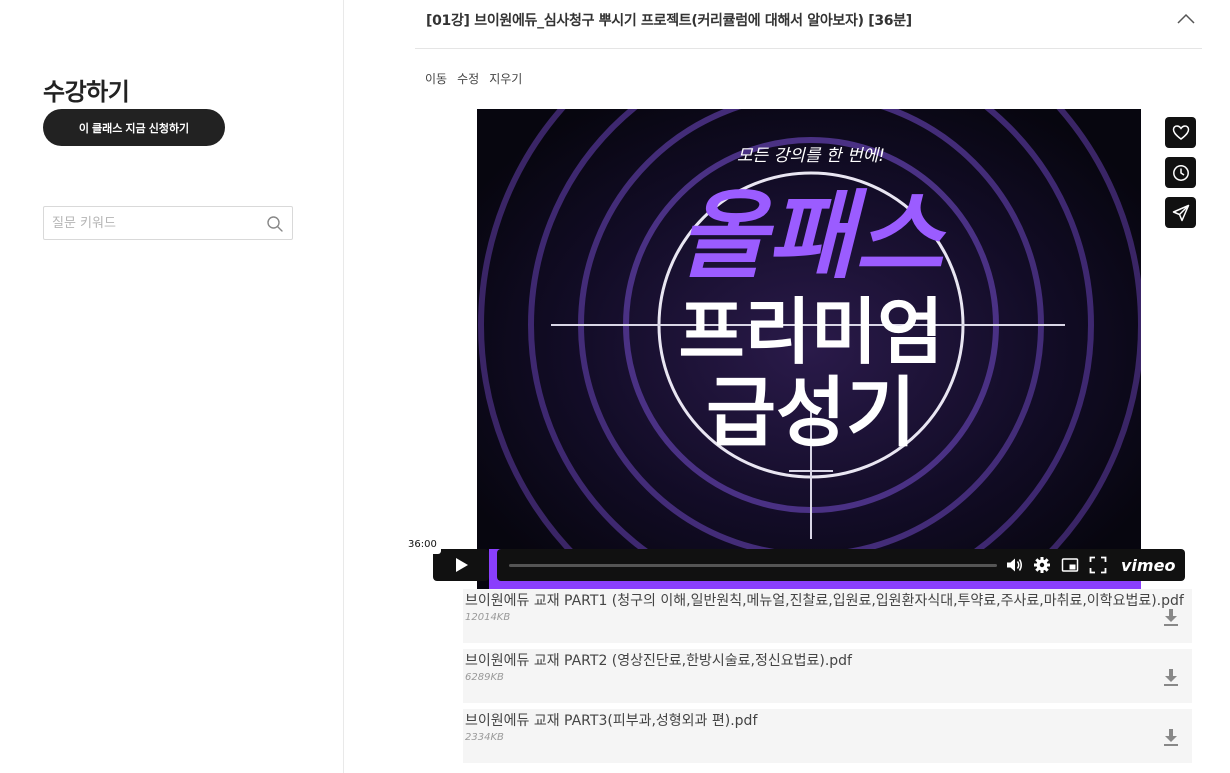 The height and width of the screenshot is (773, 1230). Describe the element at coordinates (134, 127) in the screenshot. I see `enroll-button: 이 클래스 지금 신청하기` at that location.